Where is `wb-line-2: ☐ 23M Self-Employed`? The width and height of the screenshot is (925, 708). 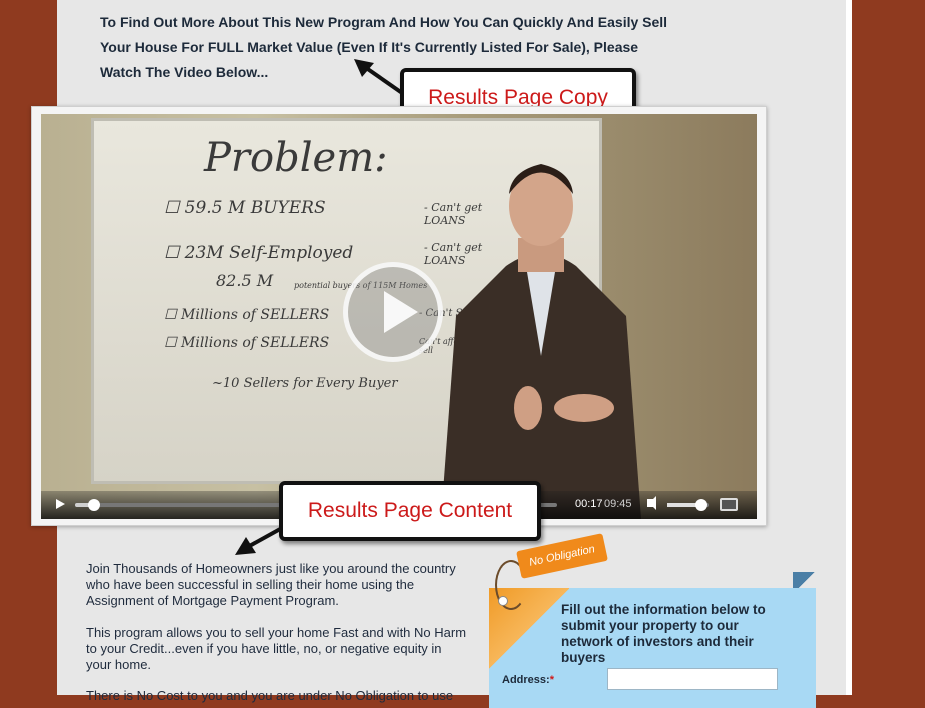 wb-line-2: ☐ 23M Self-Employed is located at coordinates (259, 253).